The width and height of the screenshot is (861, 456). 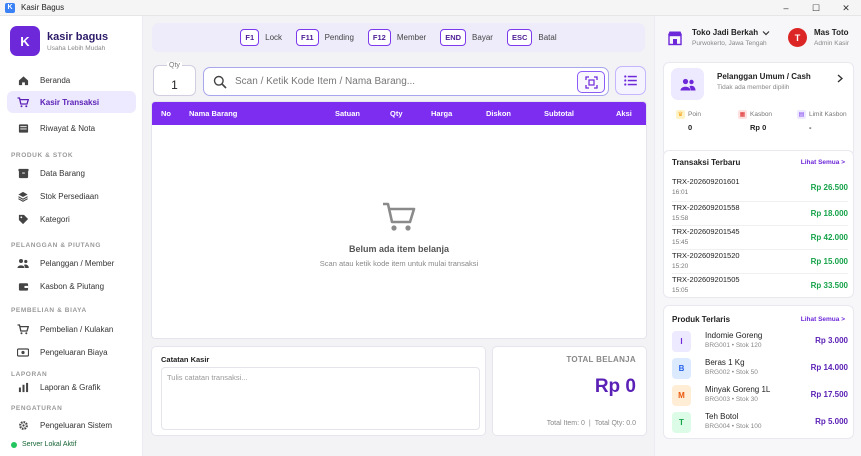 What do you see at coordinates (742, 114) in the screenshot?
I see `note-icon: ▦` at bounding box center [742, 114].